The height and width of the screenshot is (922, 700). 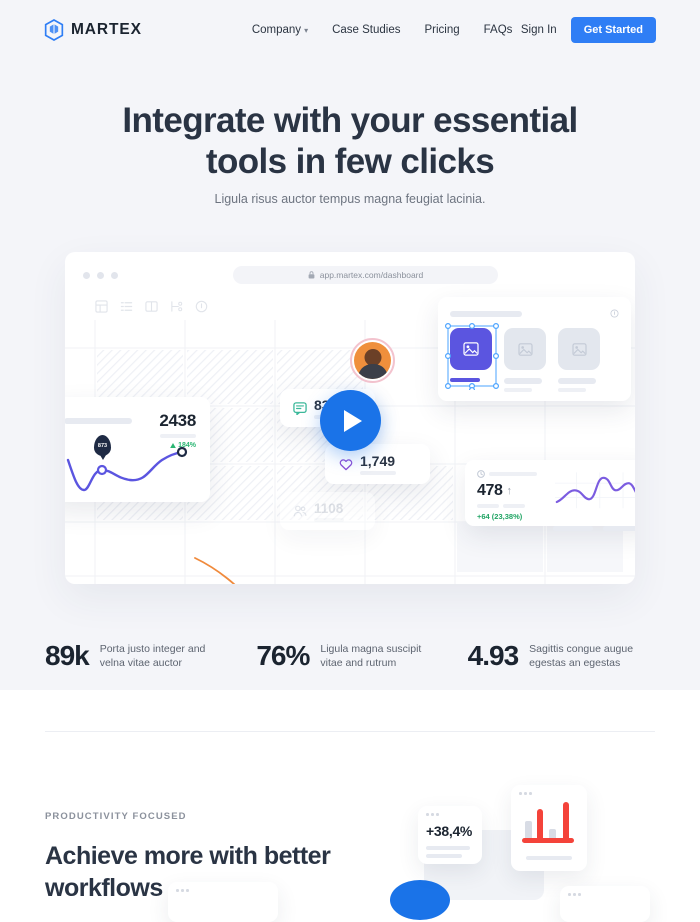 I want to click on percent-card-ph-a, so click(x=448, y=847).